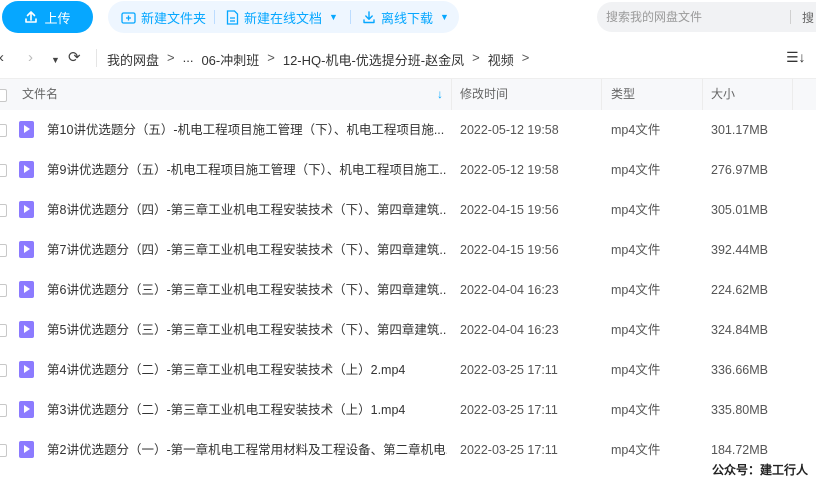 The height and width of the screenshot is (478, 816). What do you see at coordinates (230, 59) in the screenshot?
I see `breadcrumb-item: 06-冲刺班` at bounding box center [230, 59].